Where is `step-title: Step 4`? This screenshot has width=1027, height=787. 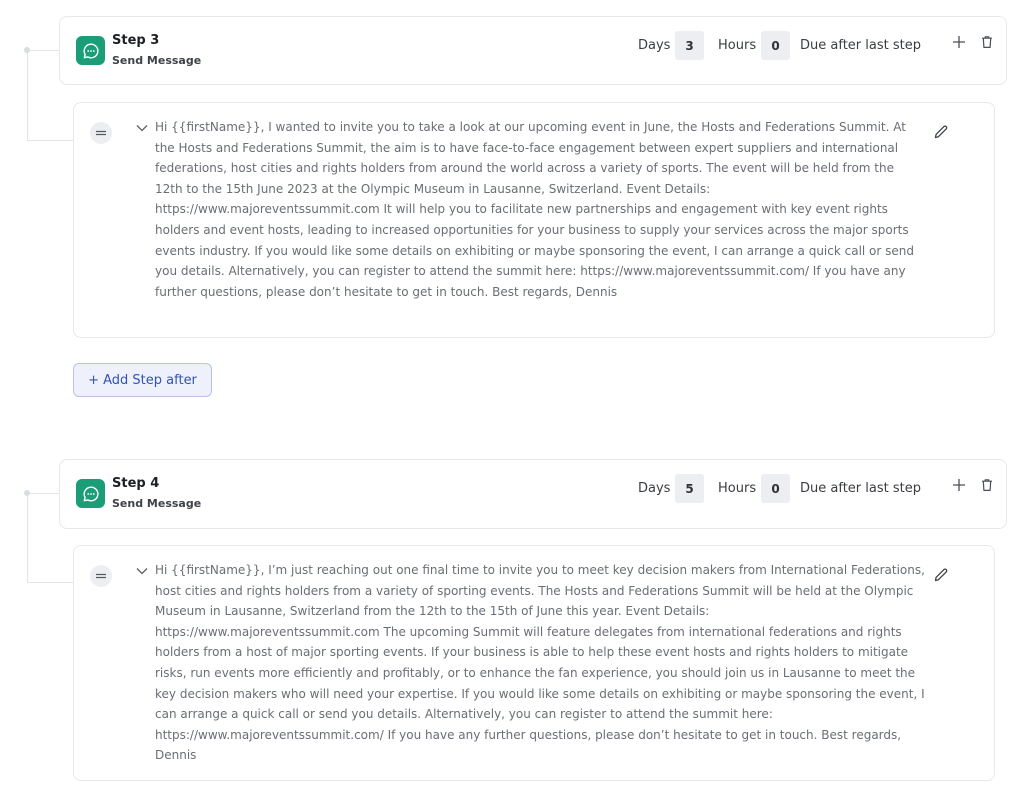 step-title: Step 4 is located at coordinates (136, 483).